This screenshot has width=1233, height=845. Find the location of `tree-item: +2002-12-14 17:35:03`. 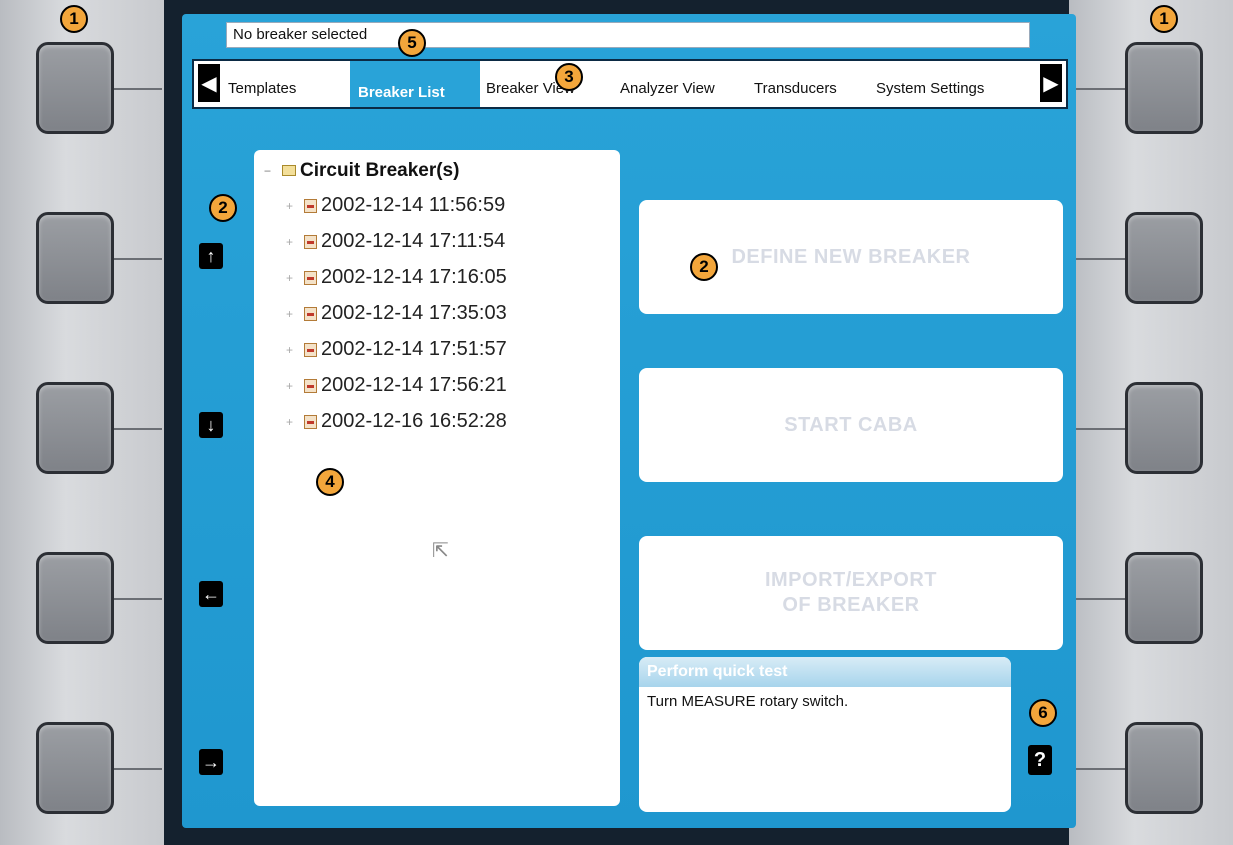

tree-item: +2002-12-14 17:35:03 is located at coordinates (396, 313).